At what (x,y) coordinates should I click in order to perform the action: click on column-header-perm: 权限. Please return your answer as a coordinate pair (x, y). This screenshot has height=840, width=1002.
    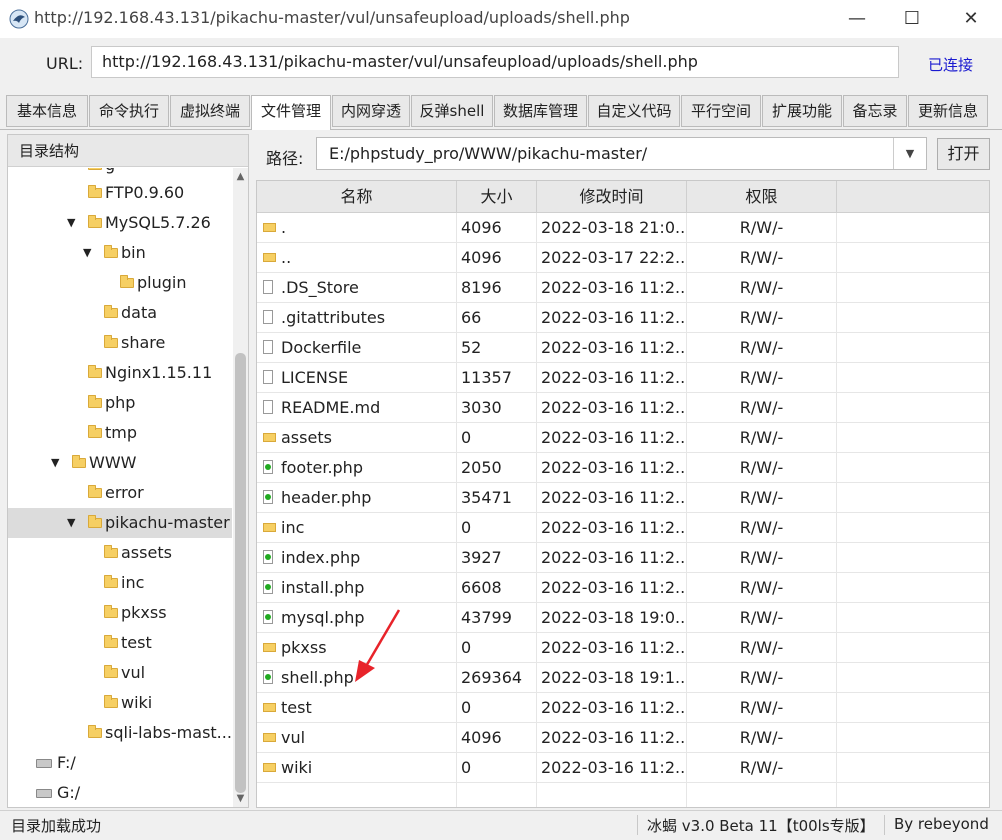
    Looking at the image, I should click on (762, 197).